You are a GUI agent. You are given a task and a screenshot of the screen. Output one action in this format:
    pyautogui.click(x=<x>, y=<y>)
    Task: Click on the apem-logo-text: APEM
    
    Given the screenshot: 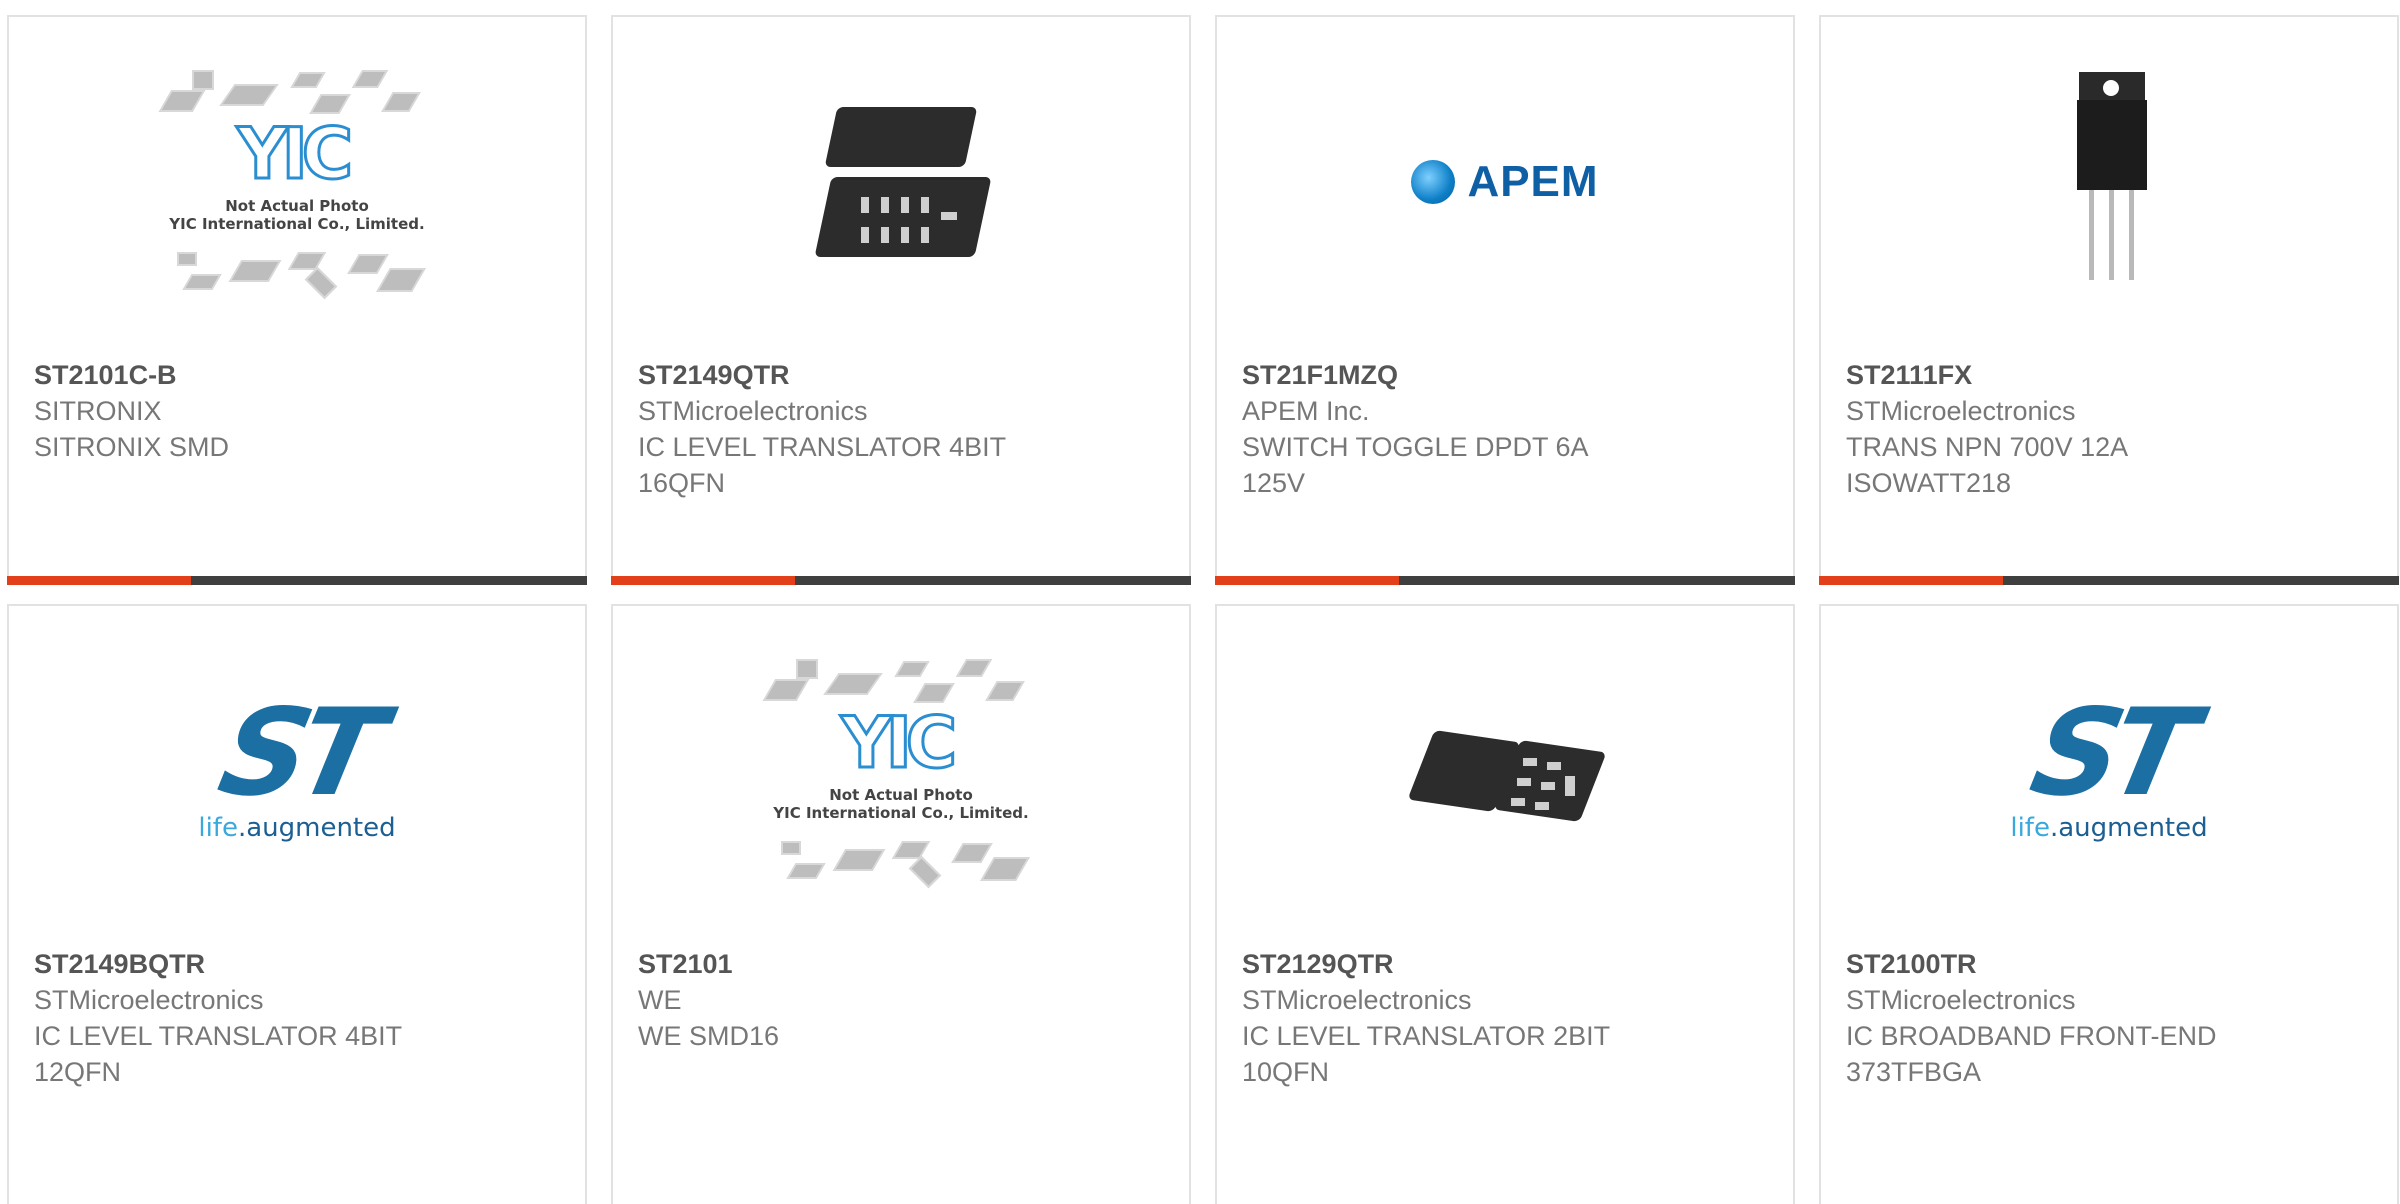 What is the action you would take?
    pyautogui.click(x=1533, y=181)
    